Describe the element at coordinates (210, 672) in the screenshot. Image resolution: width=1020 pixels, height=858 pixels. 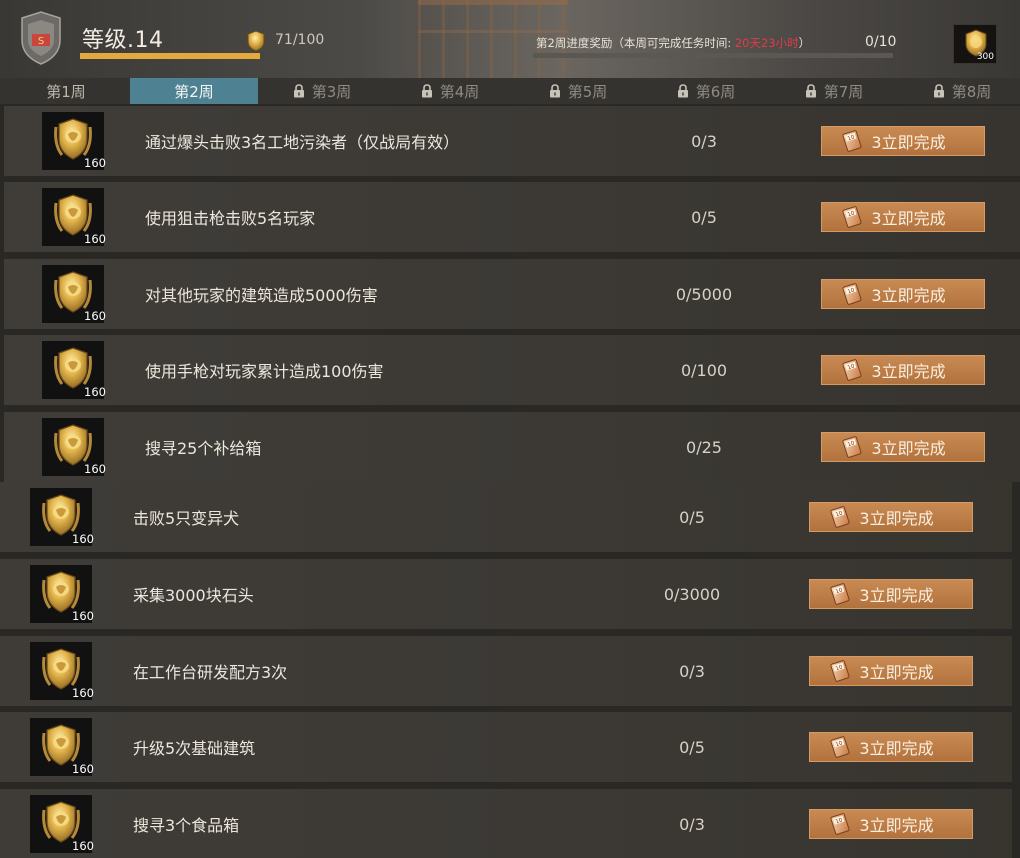
I see `task-description: 在工作台研发配方3次` at that location.